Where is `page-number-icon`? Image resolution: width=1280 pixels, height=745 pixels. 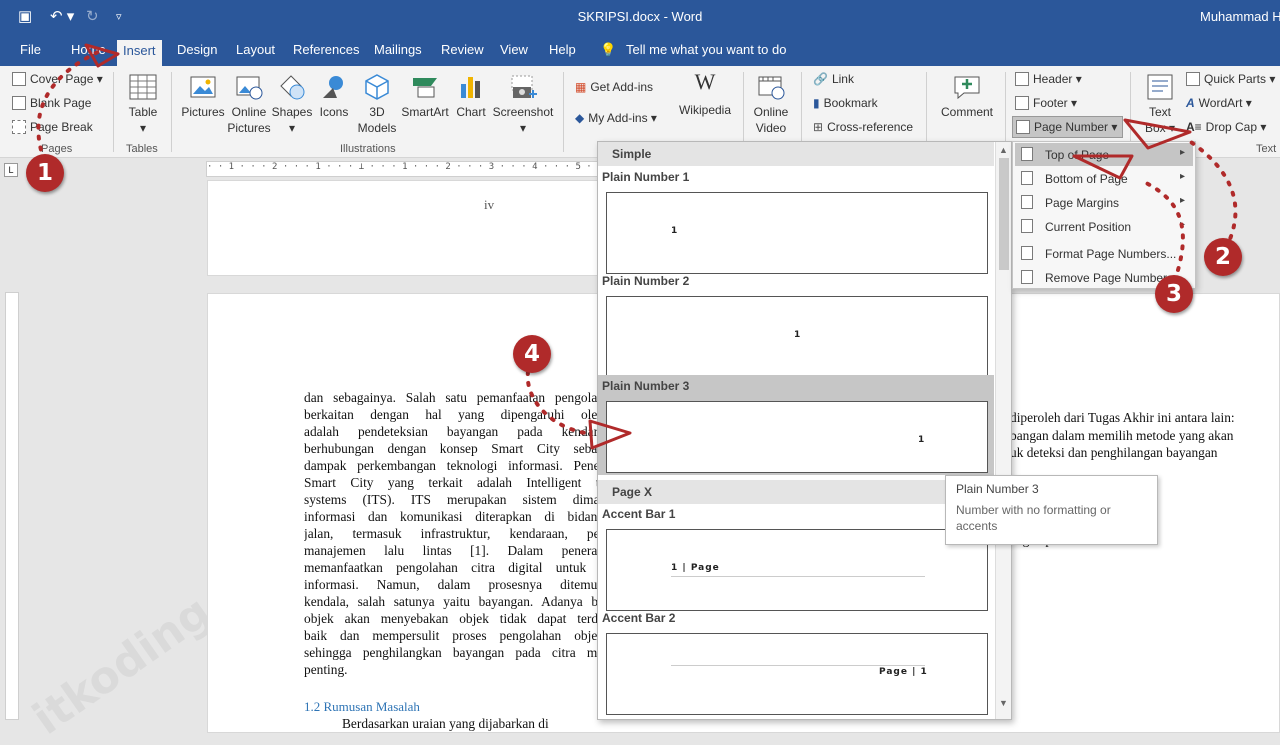 page-number-icon is located at coordinates (1023, 127).